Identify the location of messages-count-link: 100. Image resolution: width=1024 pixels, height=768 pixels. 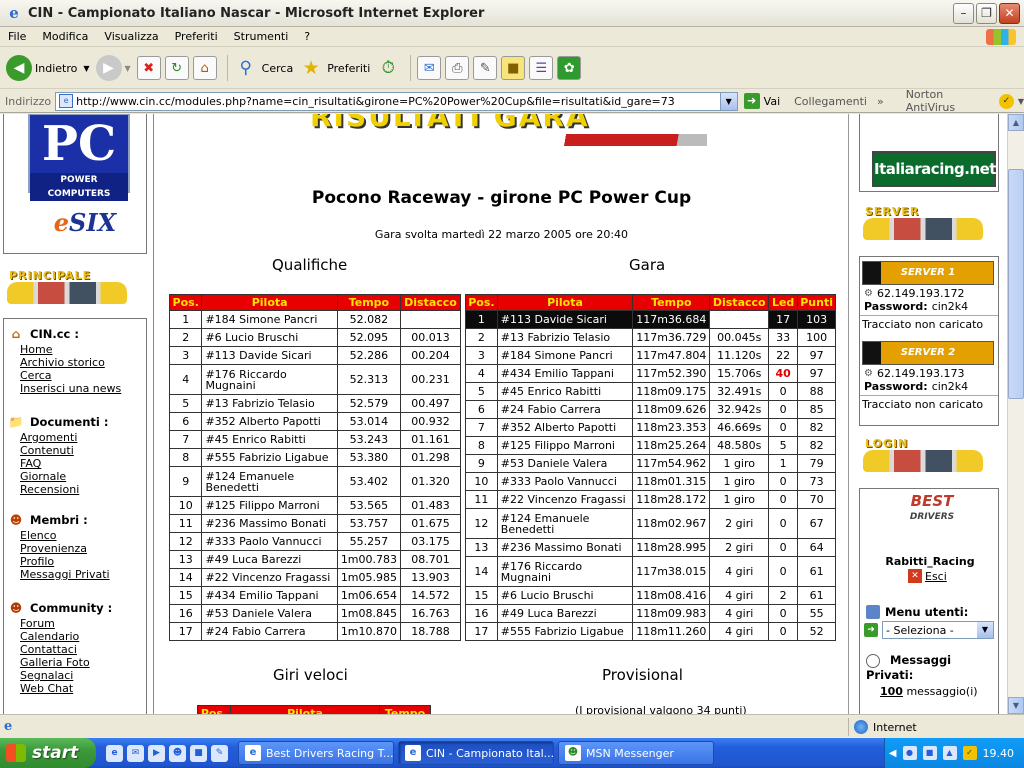
(891, 691).